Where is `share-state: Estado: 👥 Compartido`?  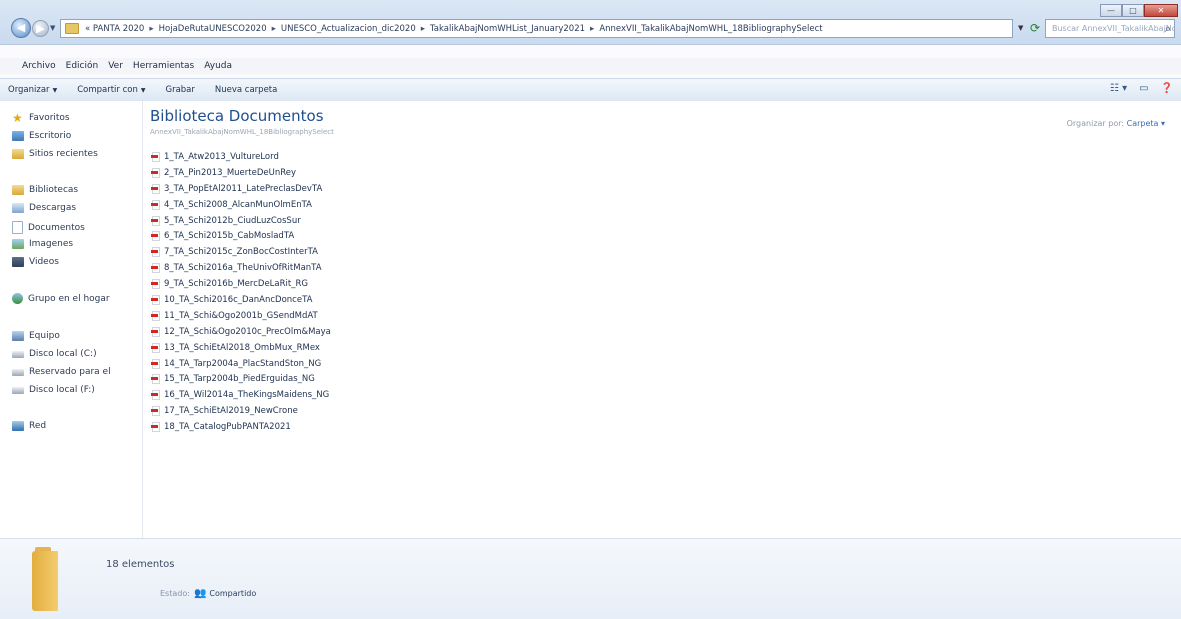
share-state: Estado: 👥 Compartido is located at coordinates (208, 593).